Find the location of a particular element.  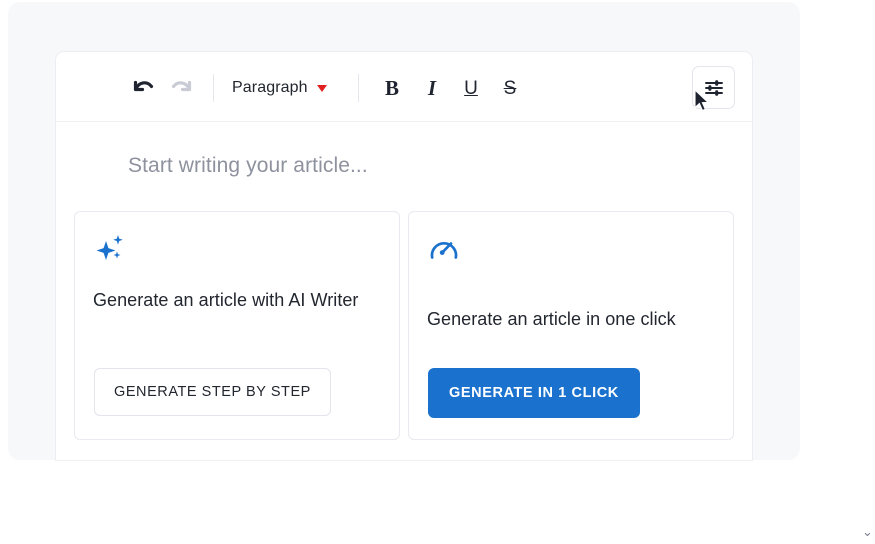

strikethrough-button: S is located at coordinates (510, 88).